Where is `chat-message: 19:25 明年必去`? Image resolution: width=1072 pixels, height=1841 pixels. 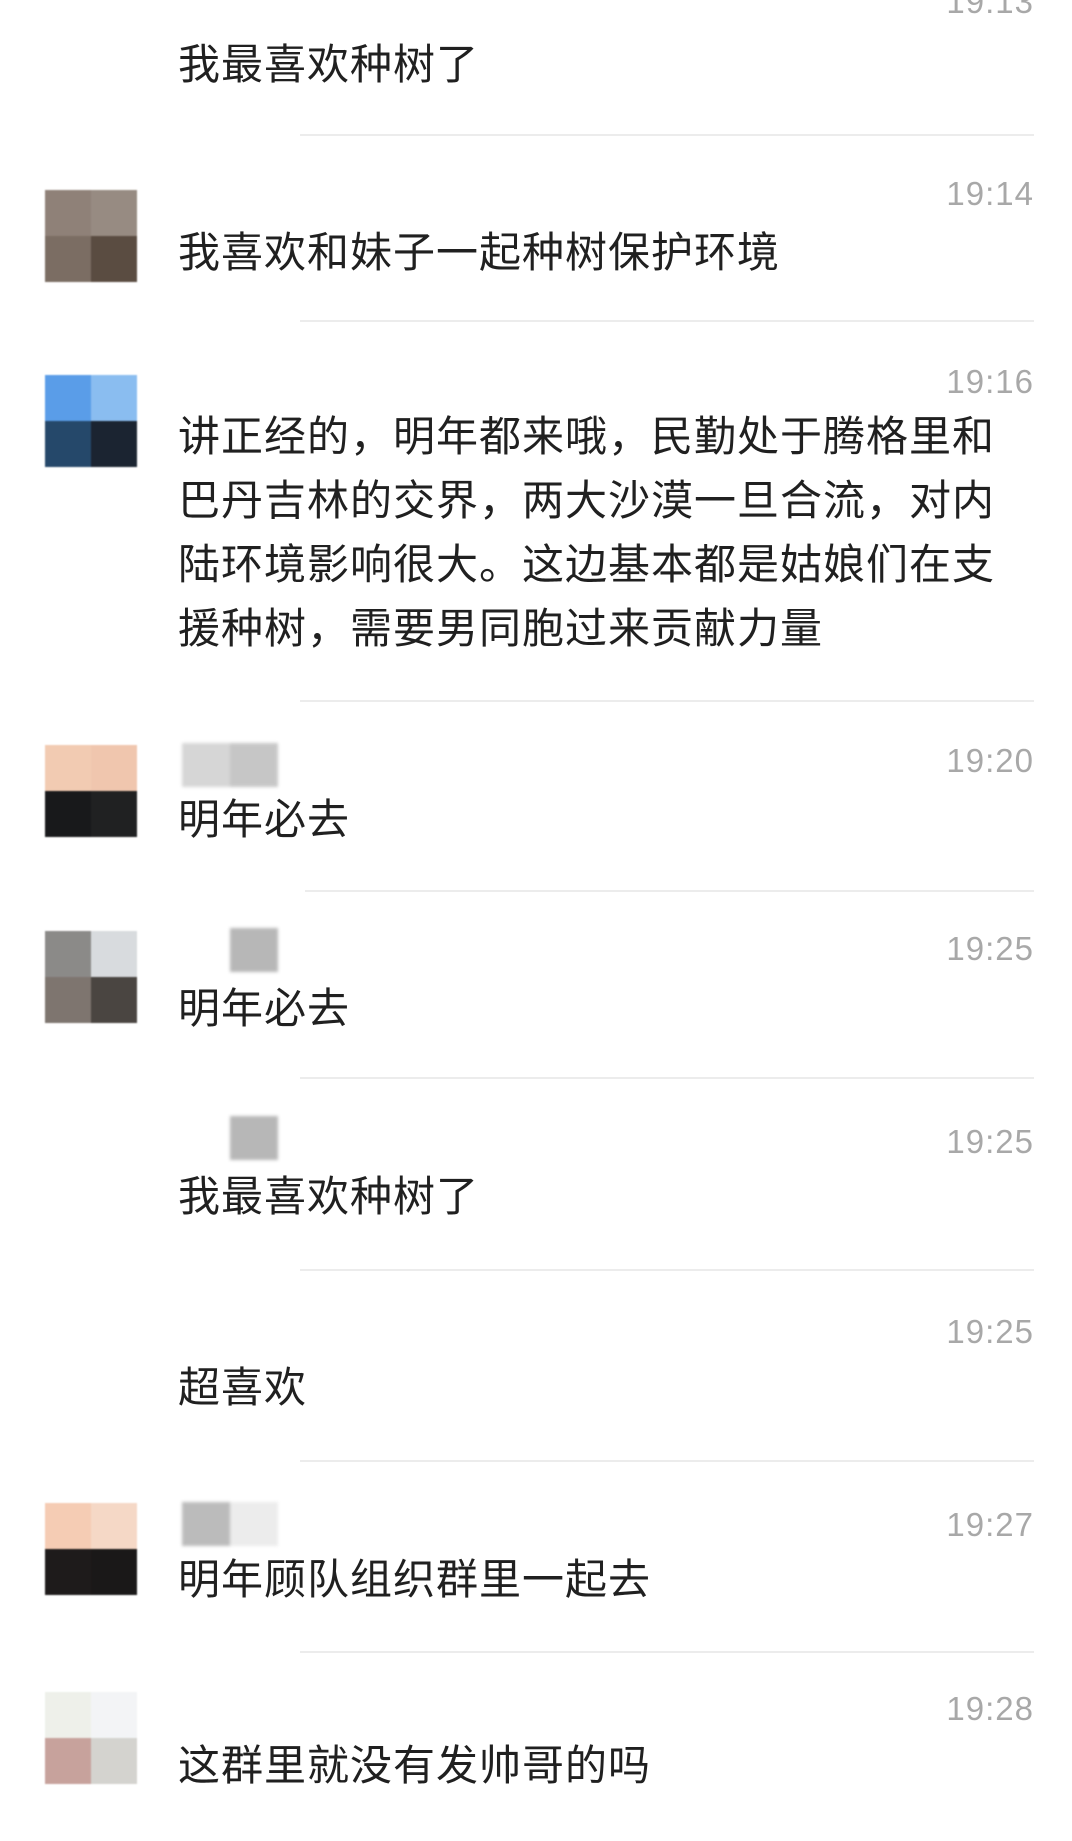
chat-message: 19:25 明年必去 is located at coordinates (536, 998).